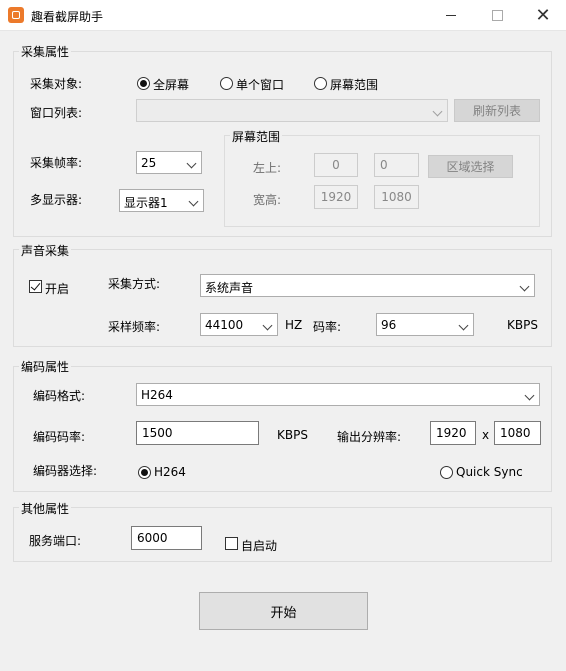 The width and height of the screenshot is (566, 671). I want to click on audio-bitrate-select: 96, so click(425, 324).